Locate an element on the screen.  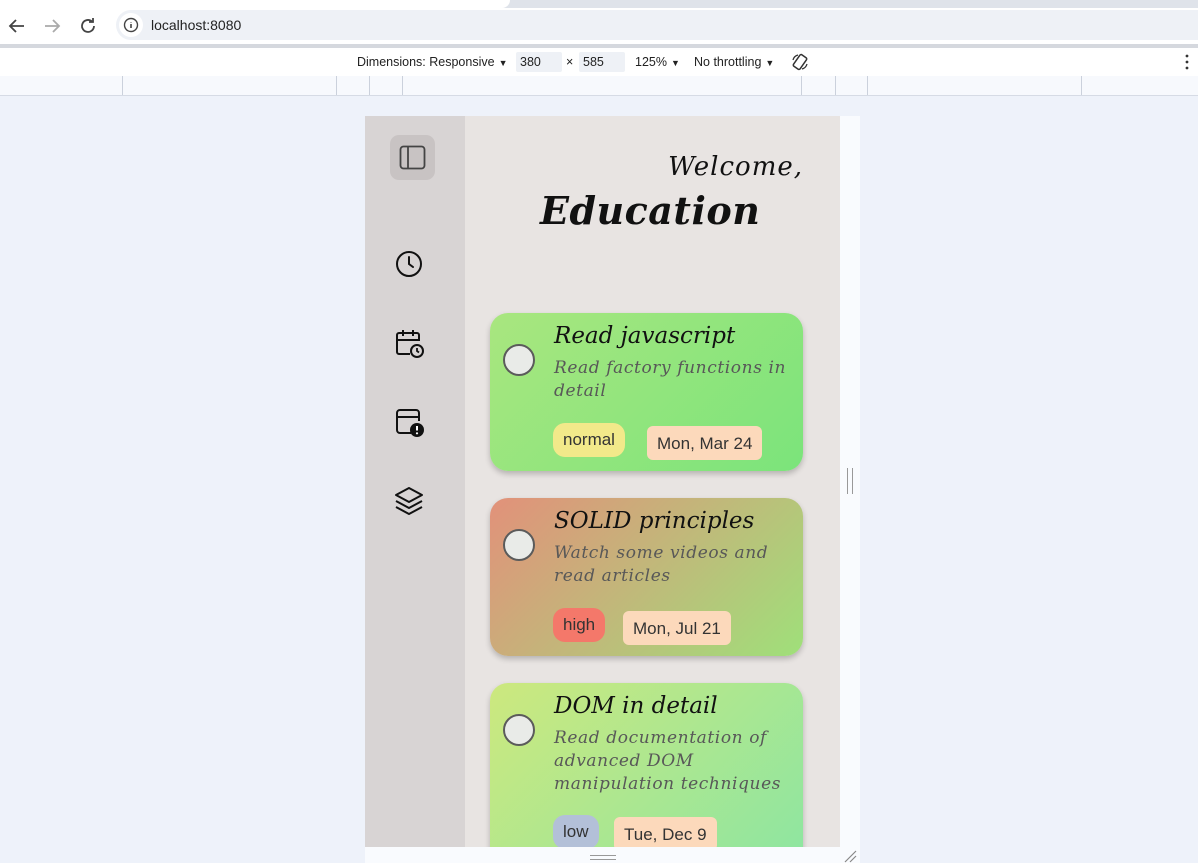
nav-upcoming-button is located at coordinates (409, 343).